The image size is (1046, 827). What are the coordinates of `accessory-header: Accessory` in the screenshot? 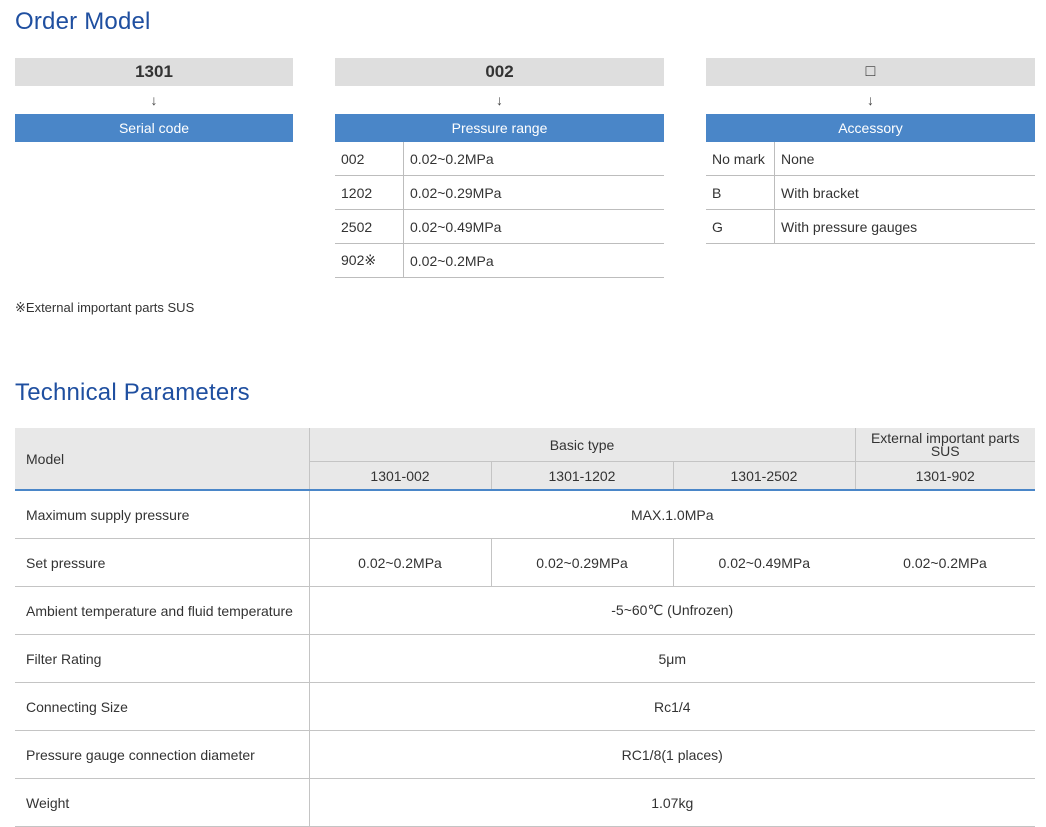 It's located at (870, 128).